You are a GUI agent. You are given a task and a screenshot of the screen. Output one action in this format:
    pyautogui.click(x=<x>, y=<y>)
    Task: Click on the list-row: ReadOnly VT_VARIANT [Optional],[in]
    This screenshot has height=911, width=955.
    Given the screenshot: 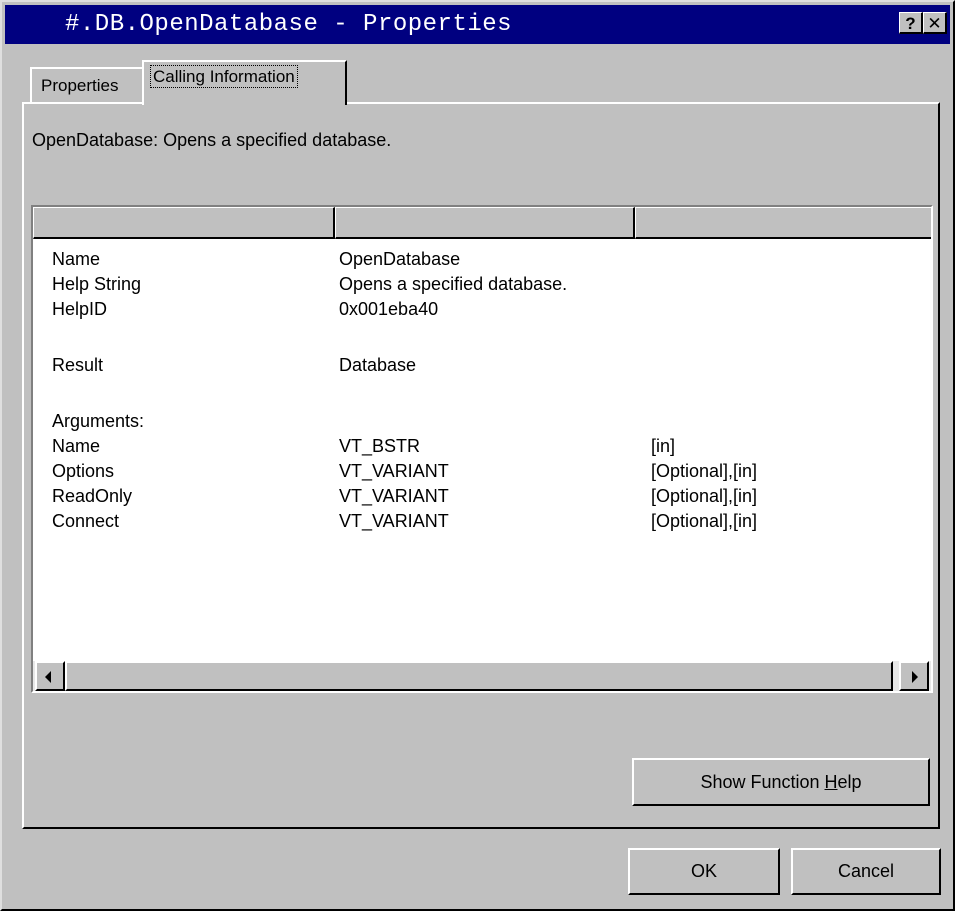 What is the action you would take?
    pyautogui.click(x=482, y=496)
    